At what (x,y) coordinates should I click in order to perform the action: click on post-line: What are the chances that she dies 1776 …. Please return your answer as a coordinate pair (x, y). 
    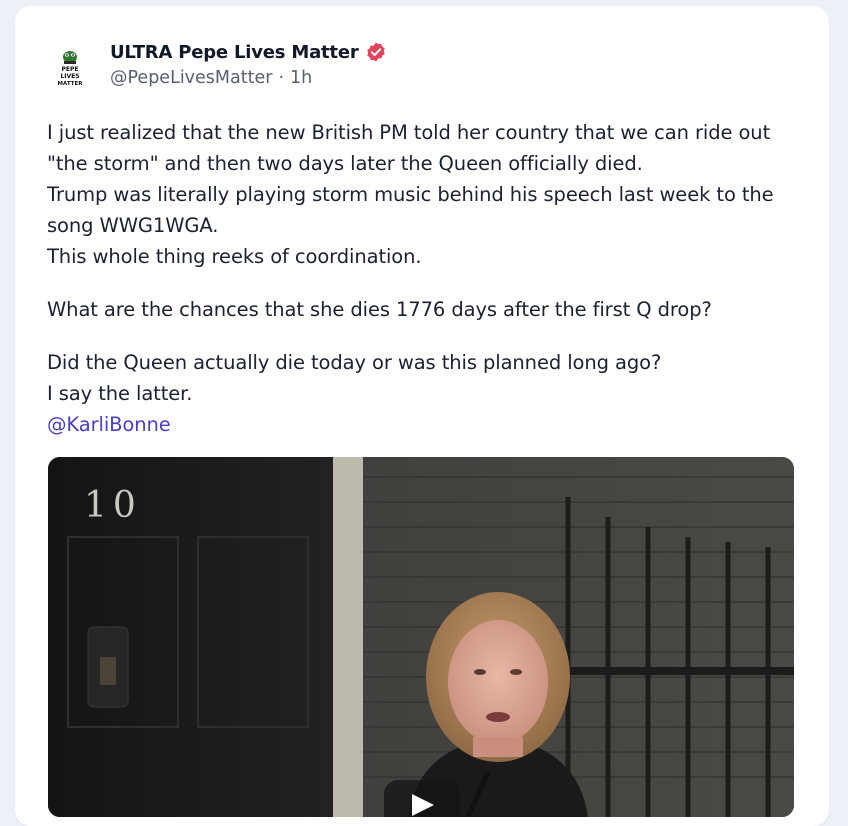
    Looking at the image, I should click on (379, 309).